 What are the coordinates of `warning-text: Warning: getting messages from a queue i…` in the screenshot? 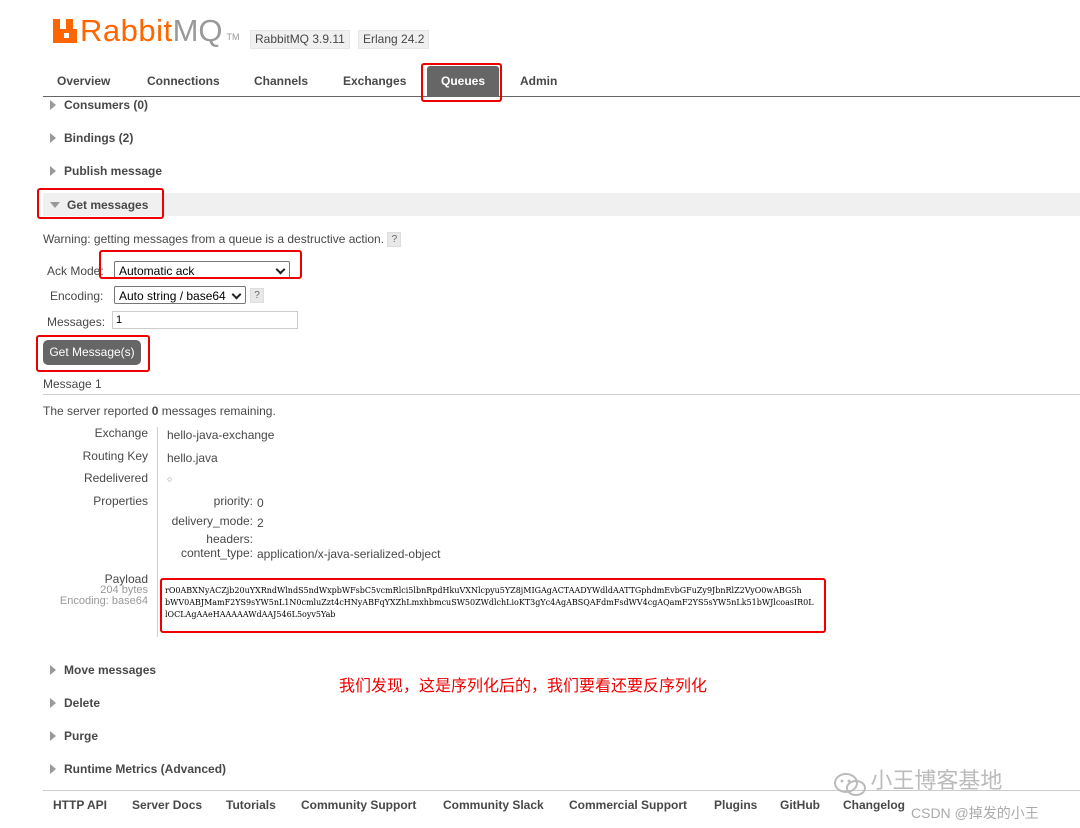 It's located at (214, 239).